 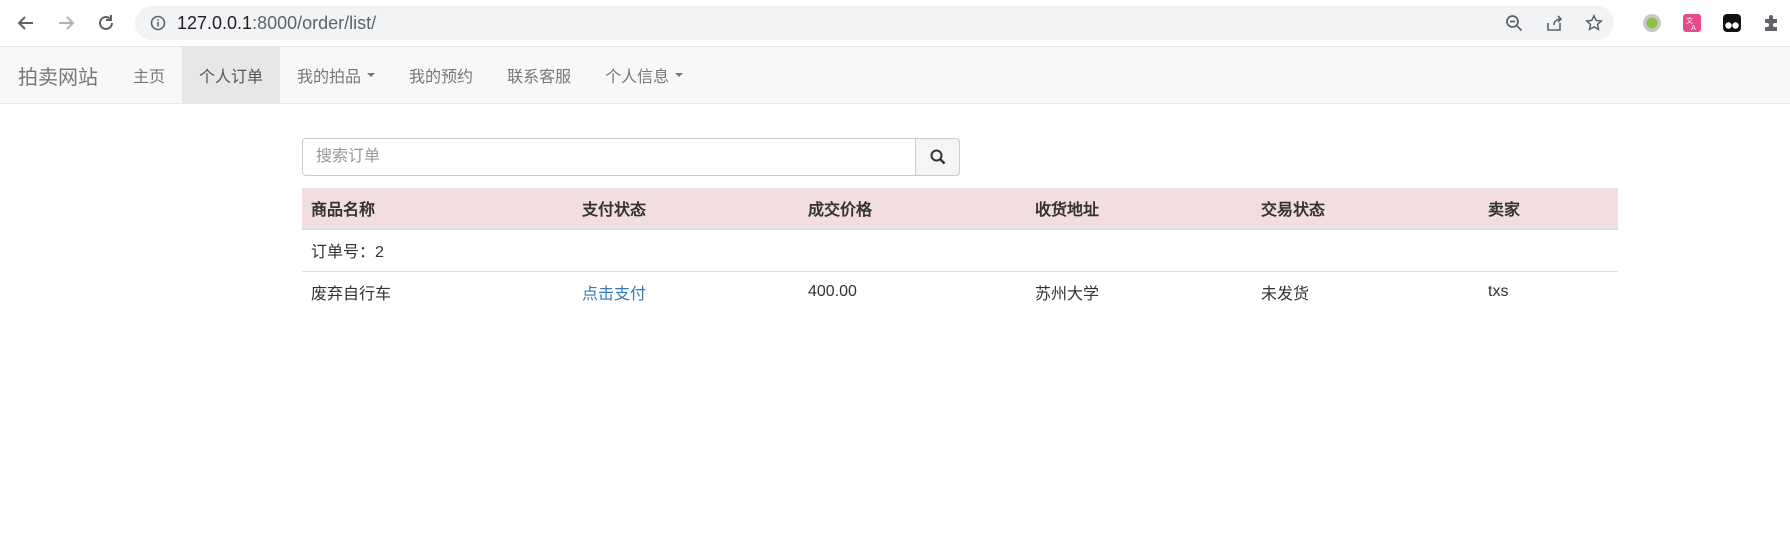 What do you see at coordinates (277, 22) in the screenshot?
I see `url-text: 127.0.0.1:8000/order/list/` at bounding box center [277, 22].